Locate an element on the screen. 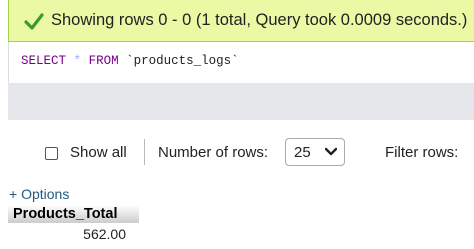 This screenshot has height=249, width=474. table-cell: 562.00 is located at coordinates (104, 234).